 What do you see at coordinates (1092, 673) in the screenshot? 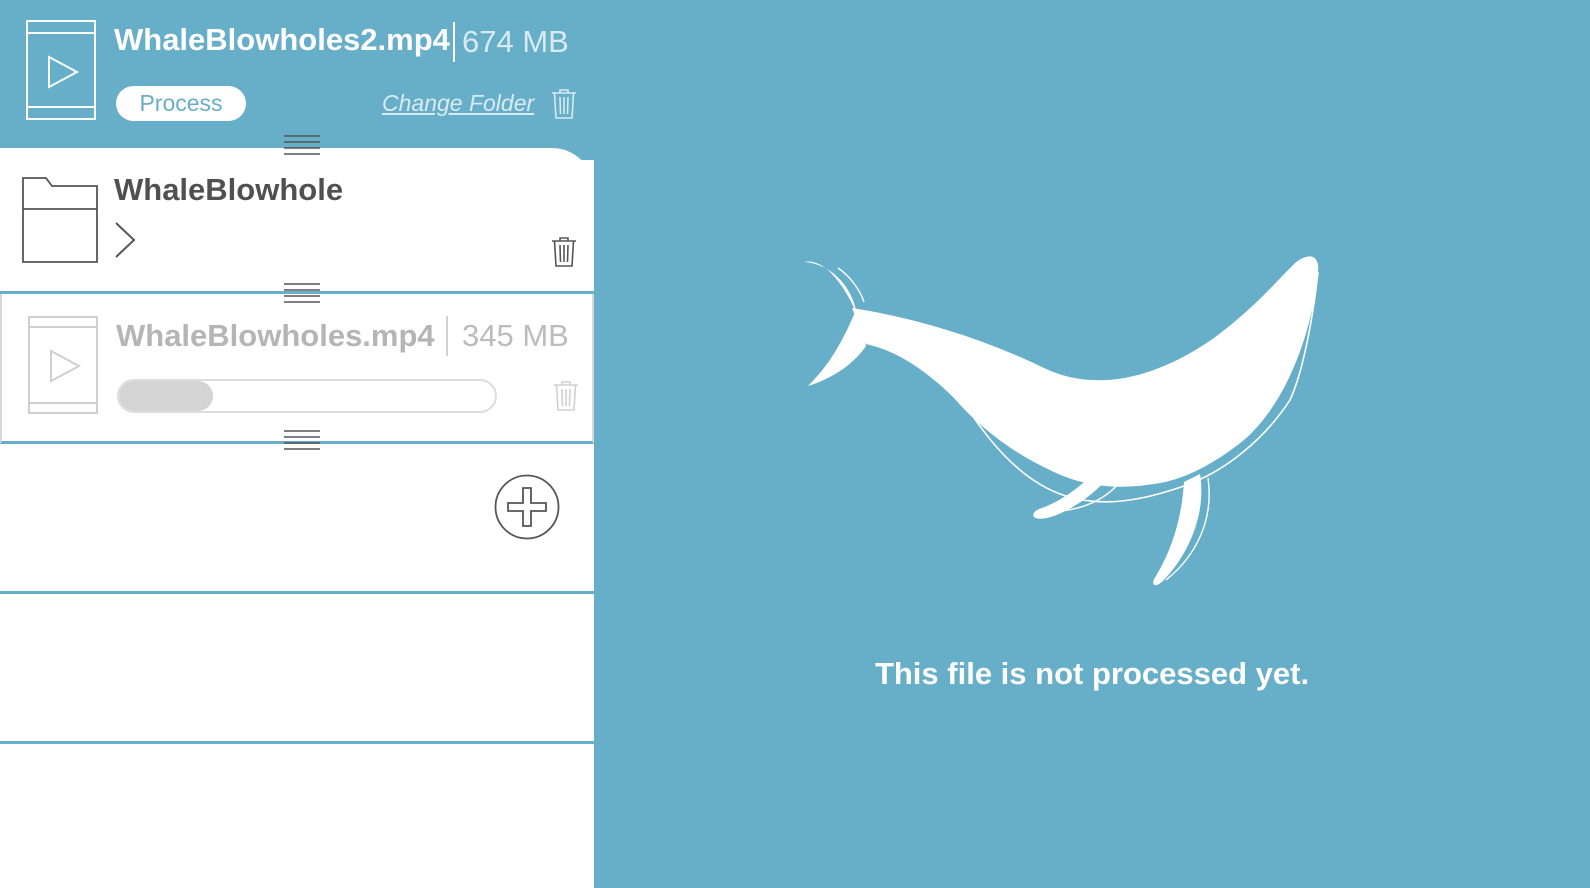
I see `status-message: This file is not processed yet.` at bounding box center [1092, 673].